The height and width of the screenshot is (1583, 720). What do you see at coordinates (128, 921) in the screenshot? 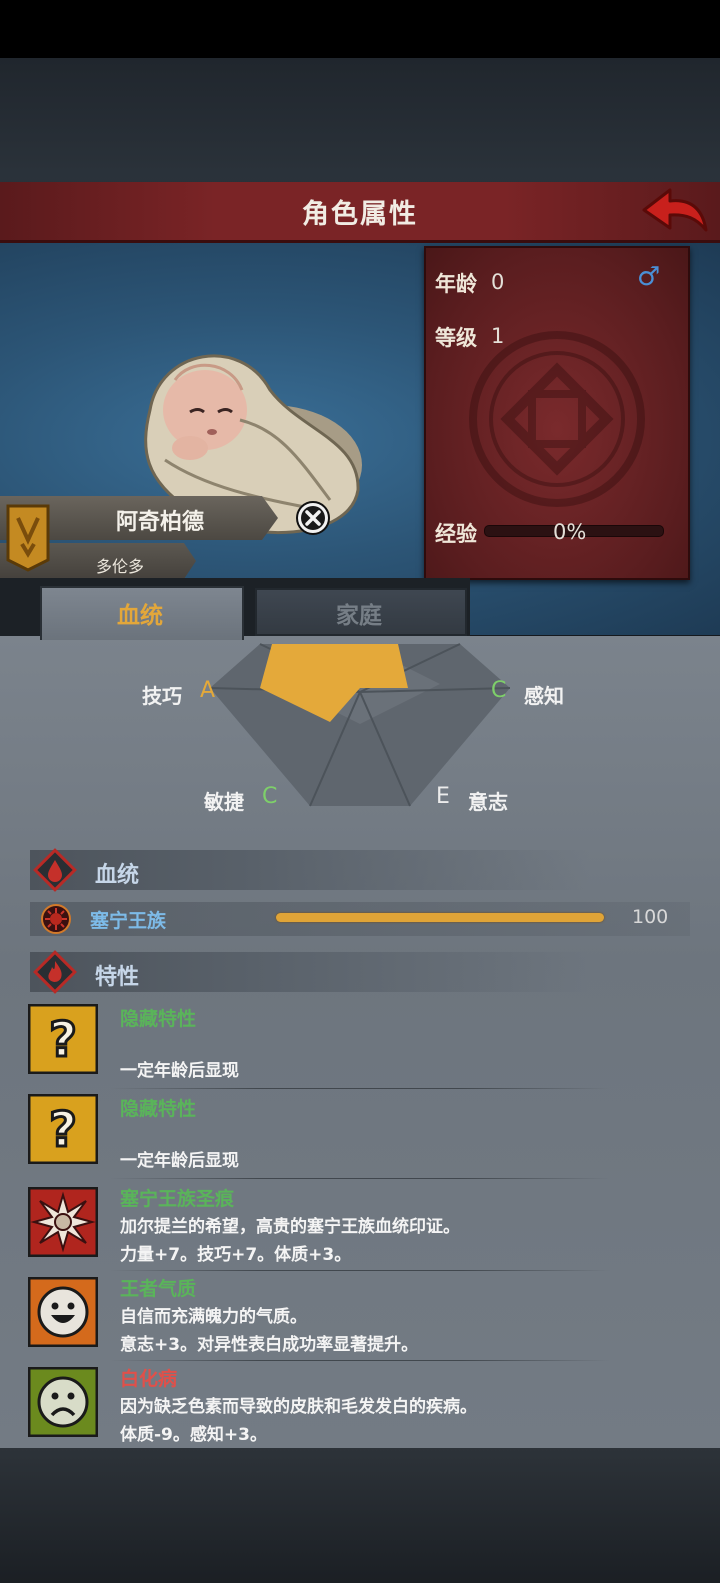
I see `bloodline-name: 塞宁王族` at bounding box center [128, 921].